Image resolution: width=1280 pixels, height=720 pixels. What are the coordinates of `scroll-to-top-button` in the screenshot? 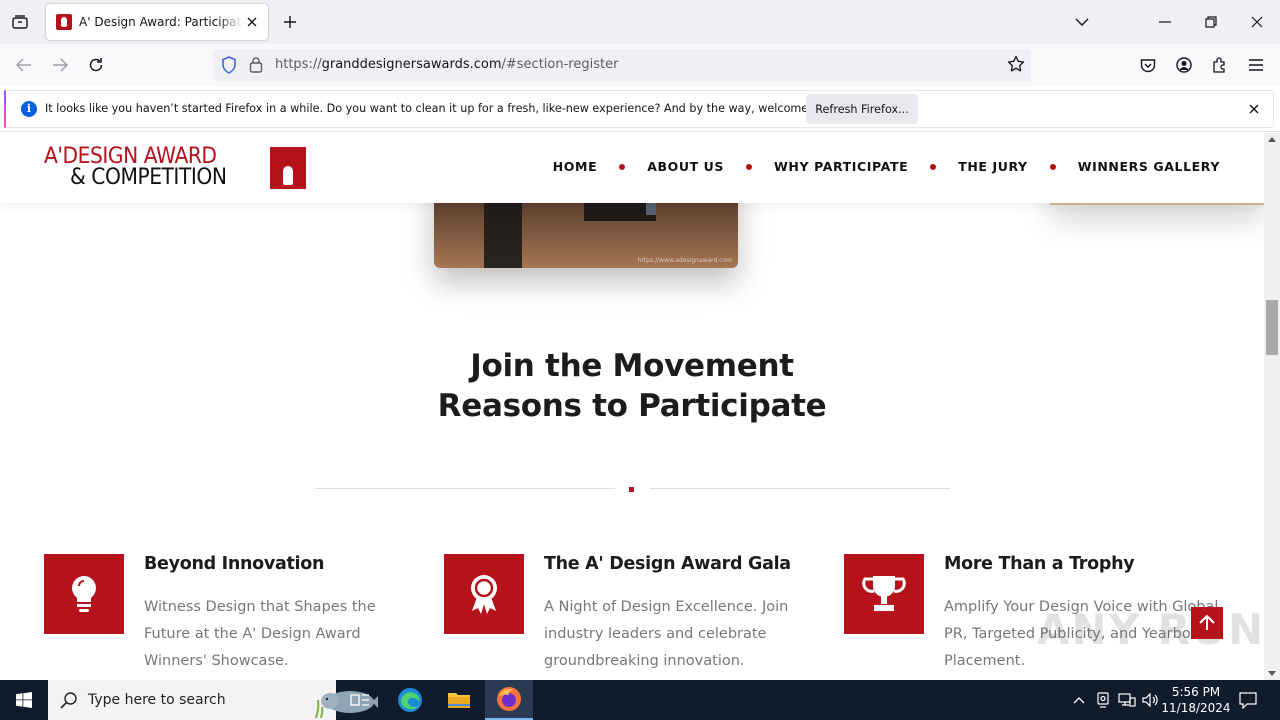 It's located at (1207, 623).